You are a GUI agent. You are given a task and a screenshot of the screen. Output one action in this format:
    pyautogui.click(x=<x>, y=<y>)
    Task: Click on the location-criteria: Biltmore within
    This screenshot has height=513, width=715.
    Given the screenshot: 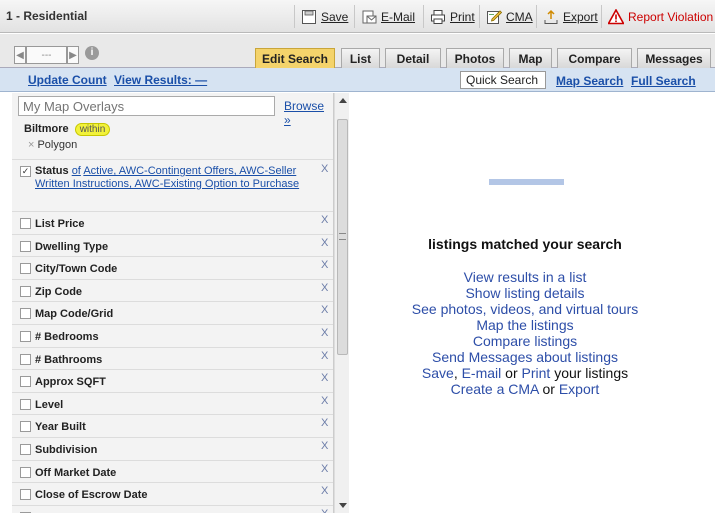 What is the action you would take?
    pyautogui.click(x=67, y=129)
    